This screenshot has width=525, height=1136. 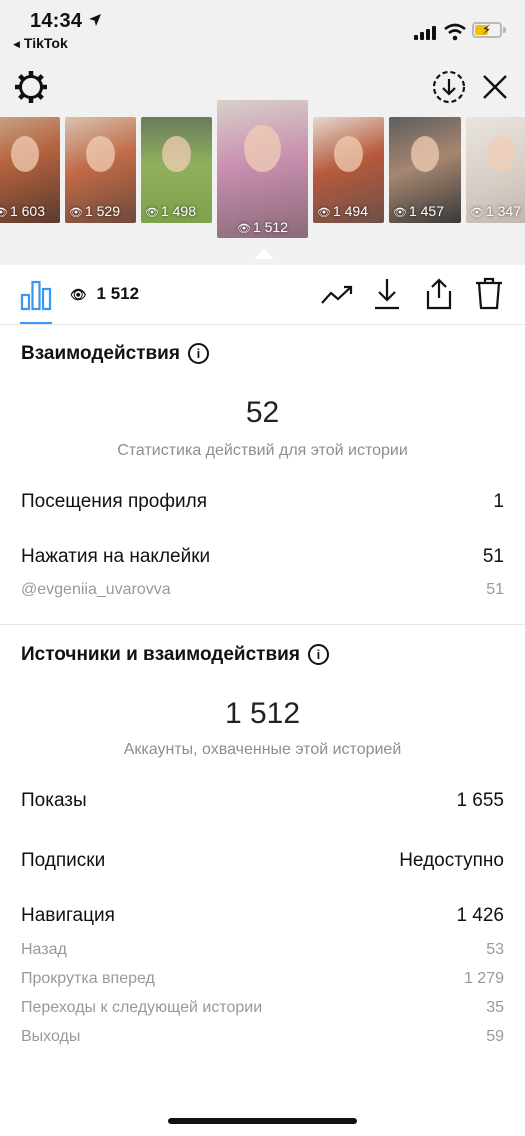 I want to click on story-thumbnail: 👁 1 498, so click(x=176, y=170).